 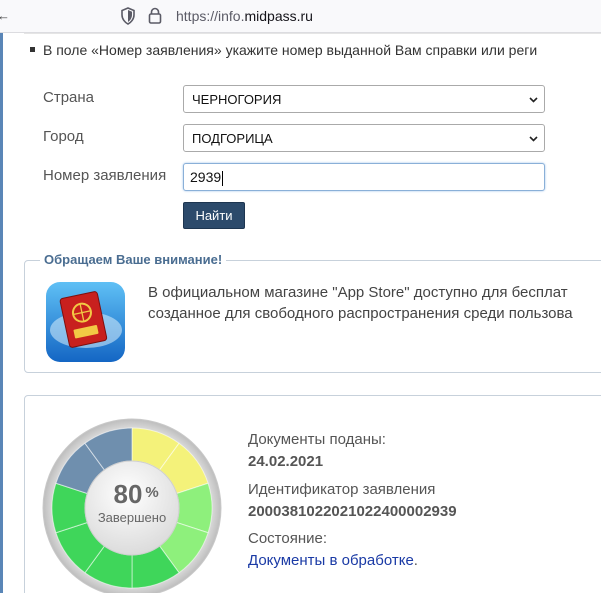 I want to click on city-select-value: ПОДГОРИЦА, so click(x=232, y=138).